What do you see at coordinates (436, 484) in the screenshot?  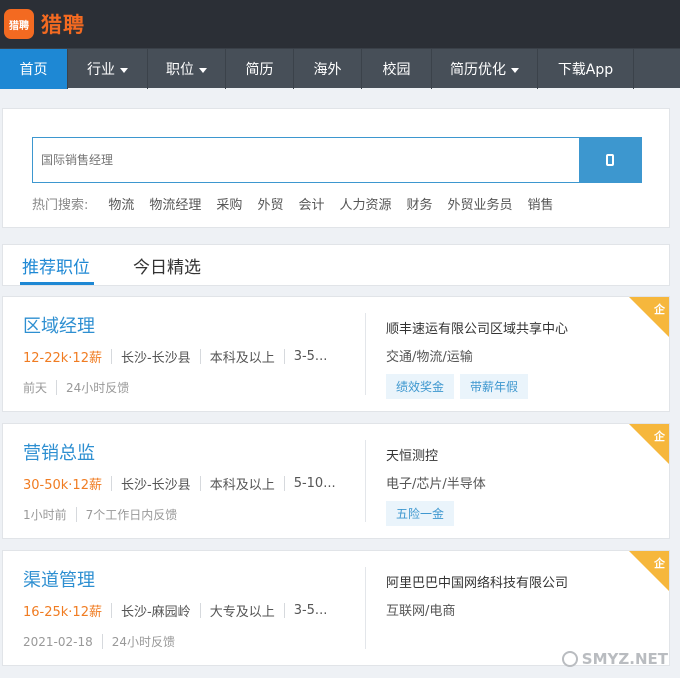 I see `company-industry: 电子/芯片/半导体` at bounding box center [436, 484].